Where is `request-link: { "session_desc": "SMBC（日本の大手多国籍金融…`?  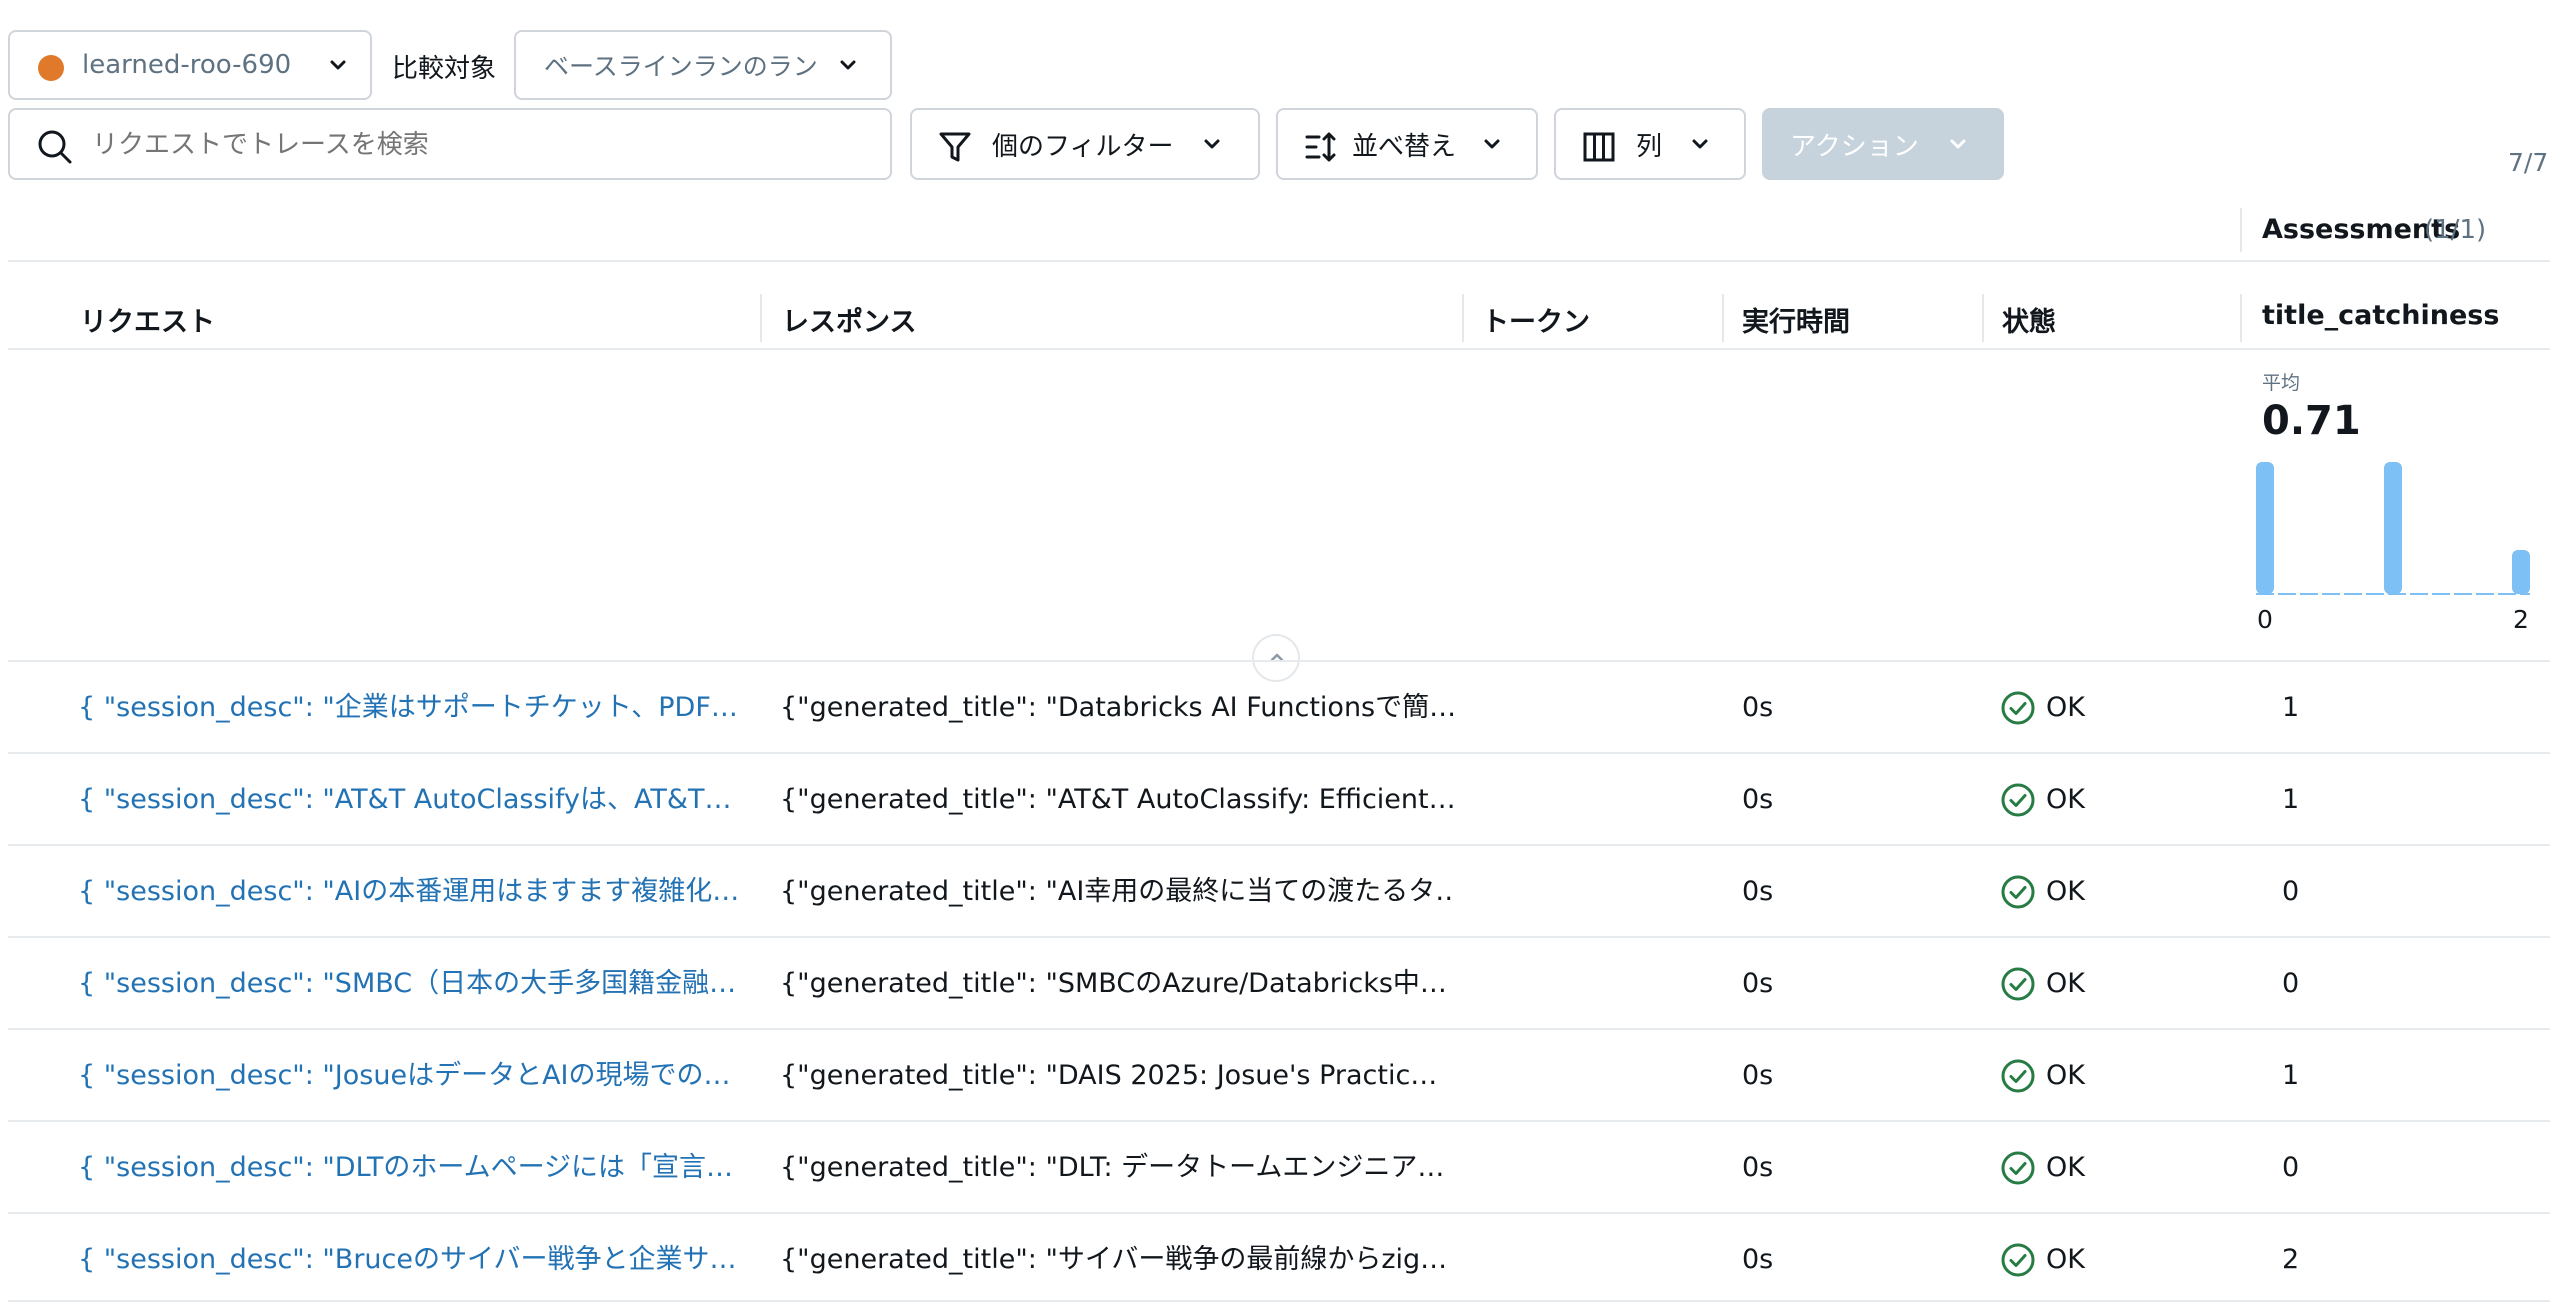
request-link: { "session_desc": "SMBC（日本の大手多国籍金融… is located at coordinates (413, 984).